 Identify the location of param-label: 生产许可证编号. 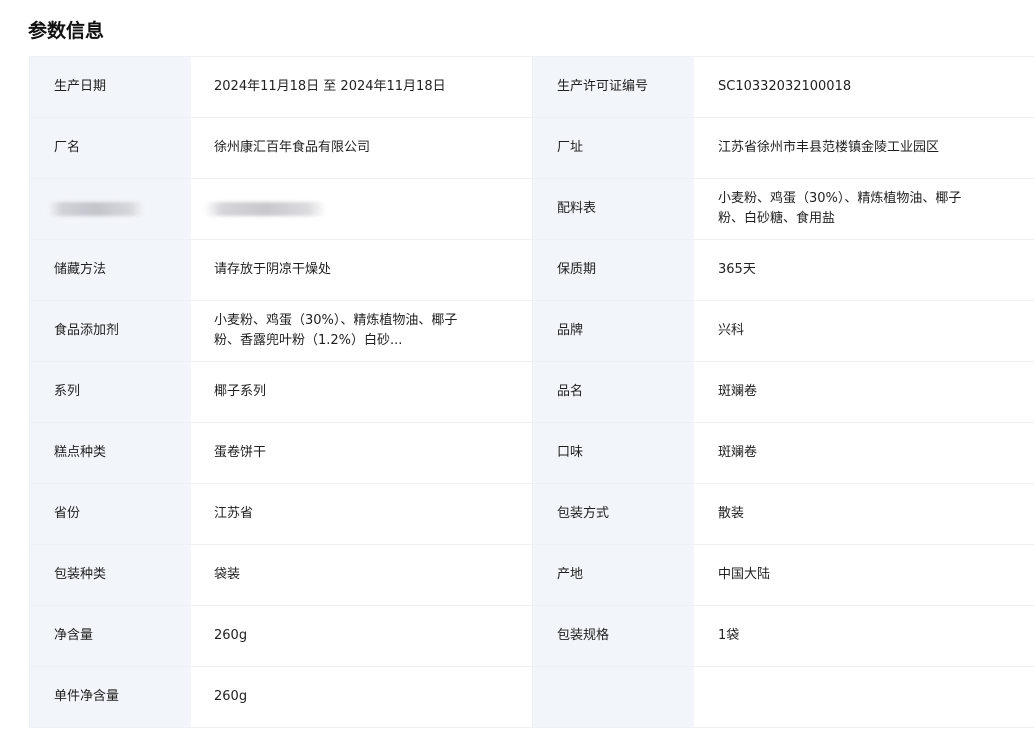
(613, 87).